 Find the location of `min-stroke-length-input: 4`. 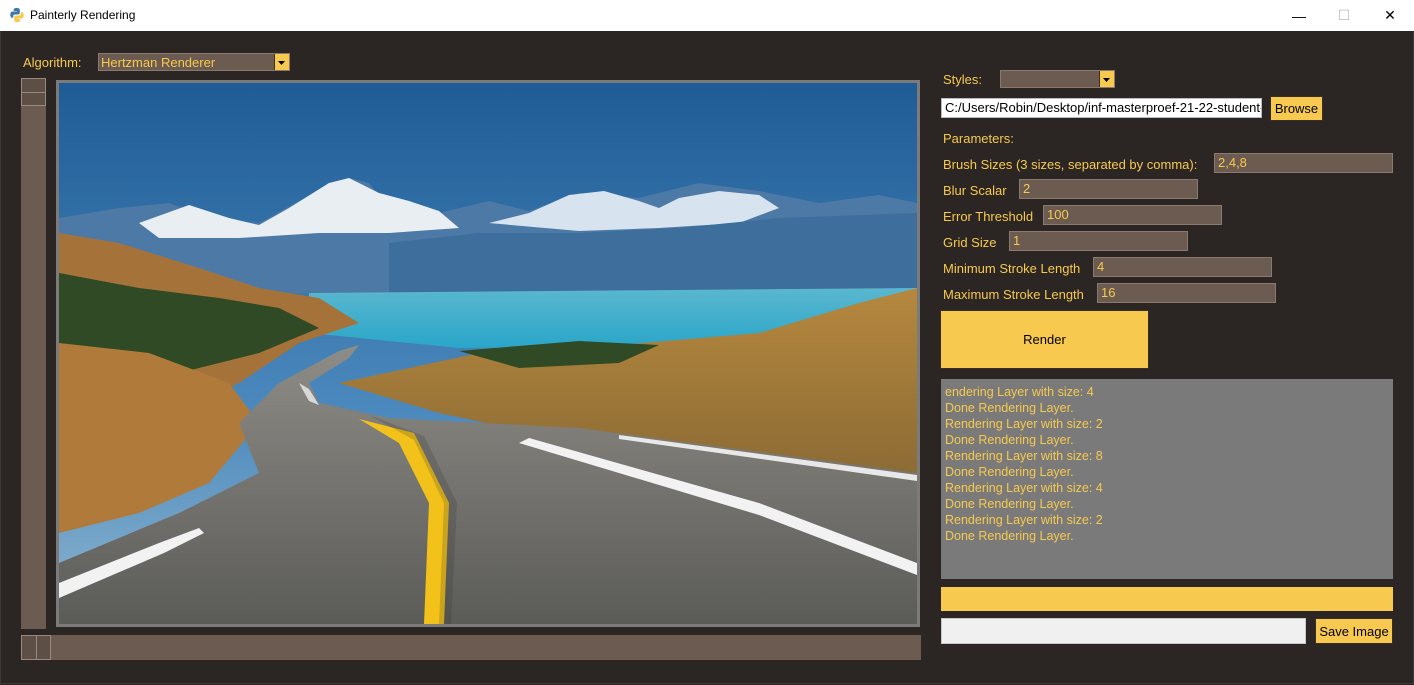

min-stroke-length-input: 4 is located at coordinates (1182, 267).